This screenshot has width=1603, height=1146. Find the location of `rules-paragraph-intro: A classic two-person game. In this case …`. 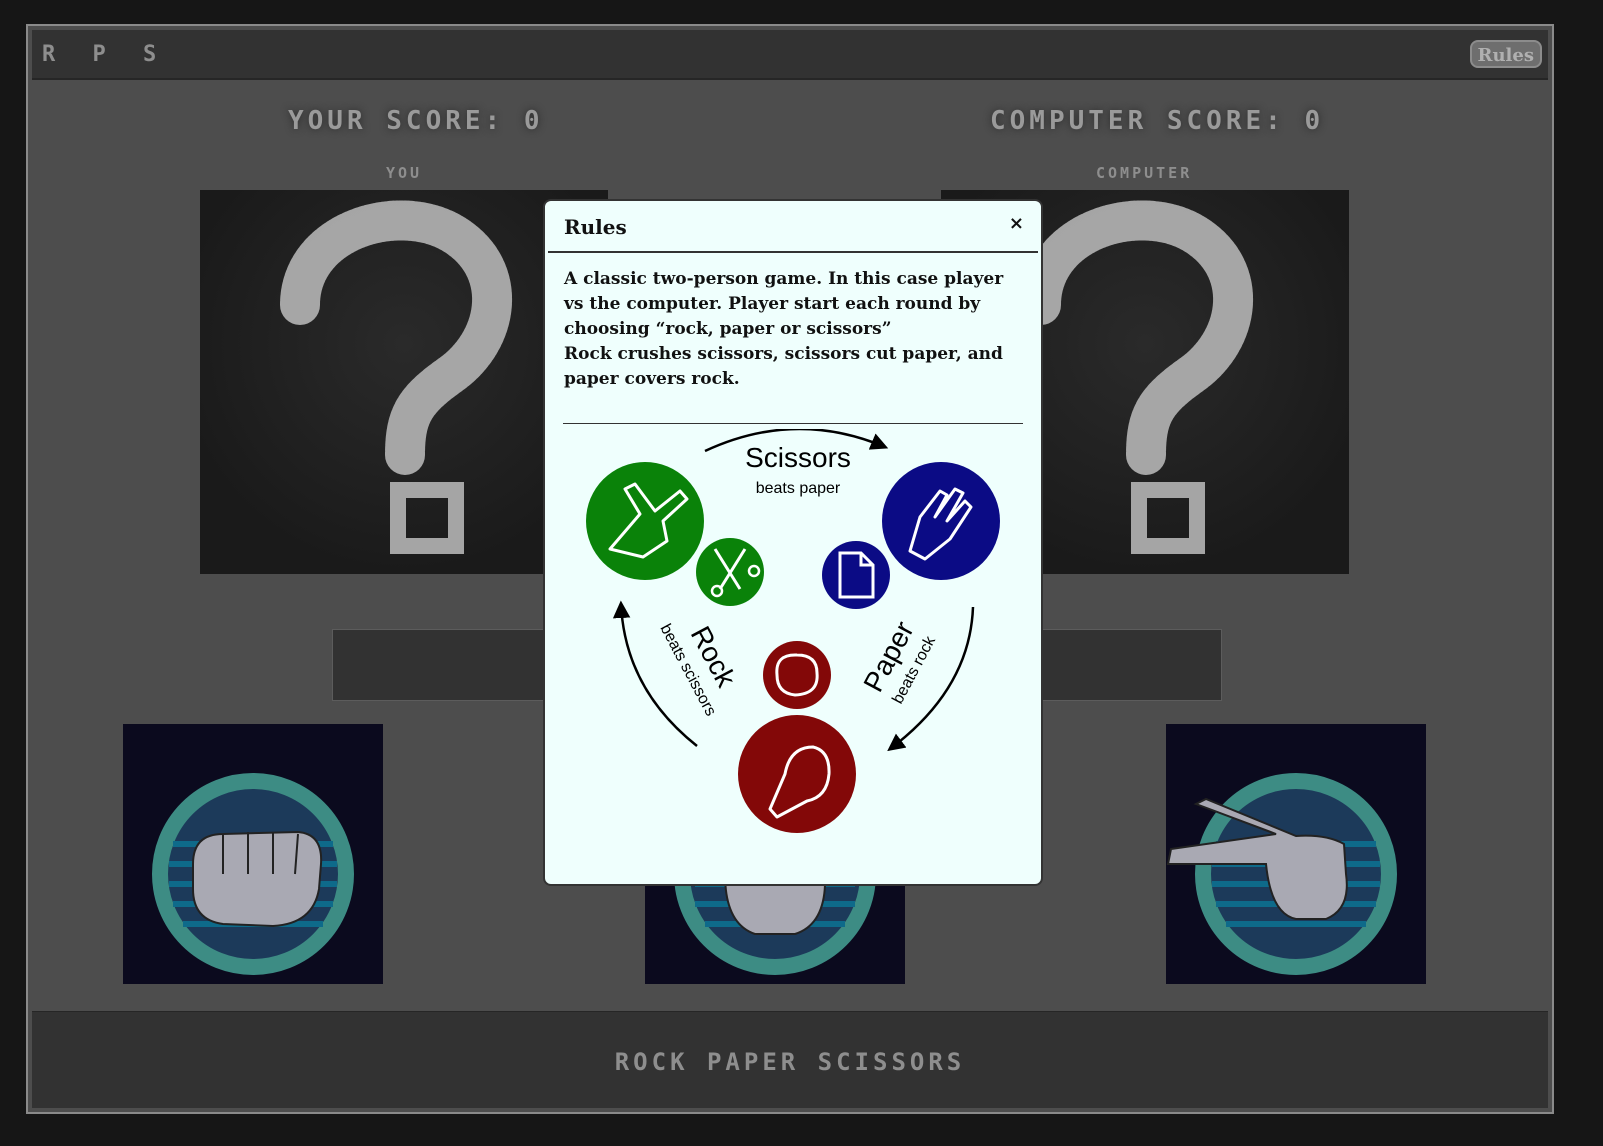

rules-paragraph-intro: A classic two-person game. In this case … is located at coordinates (784, 304).